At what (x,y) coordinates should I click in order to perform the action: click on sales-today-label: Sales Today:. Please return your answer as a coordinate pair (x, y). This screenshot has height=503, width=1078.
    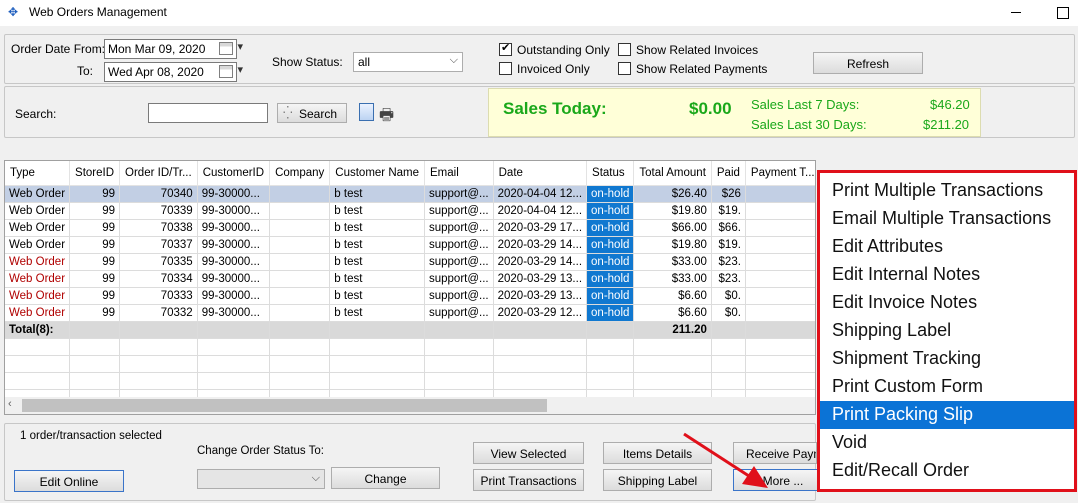
    Looking at the image, I should click on (555, 108).